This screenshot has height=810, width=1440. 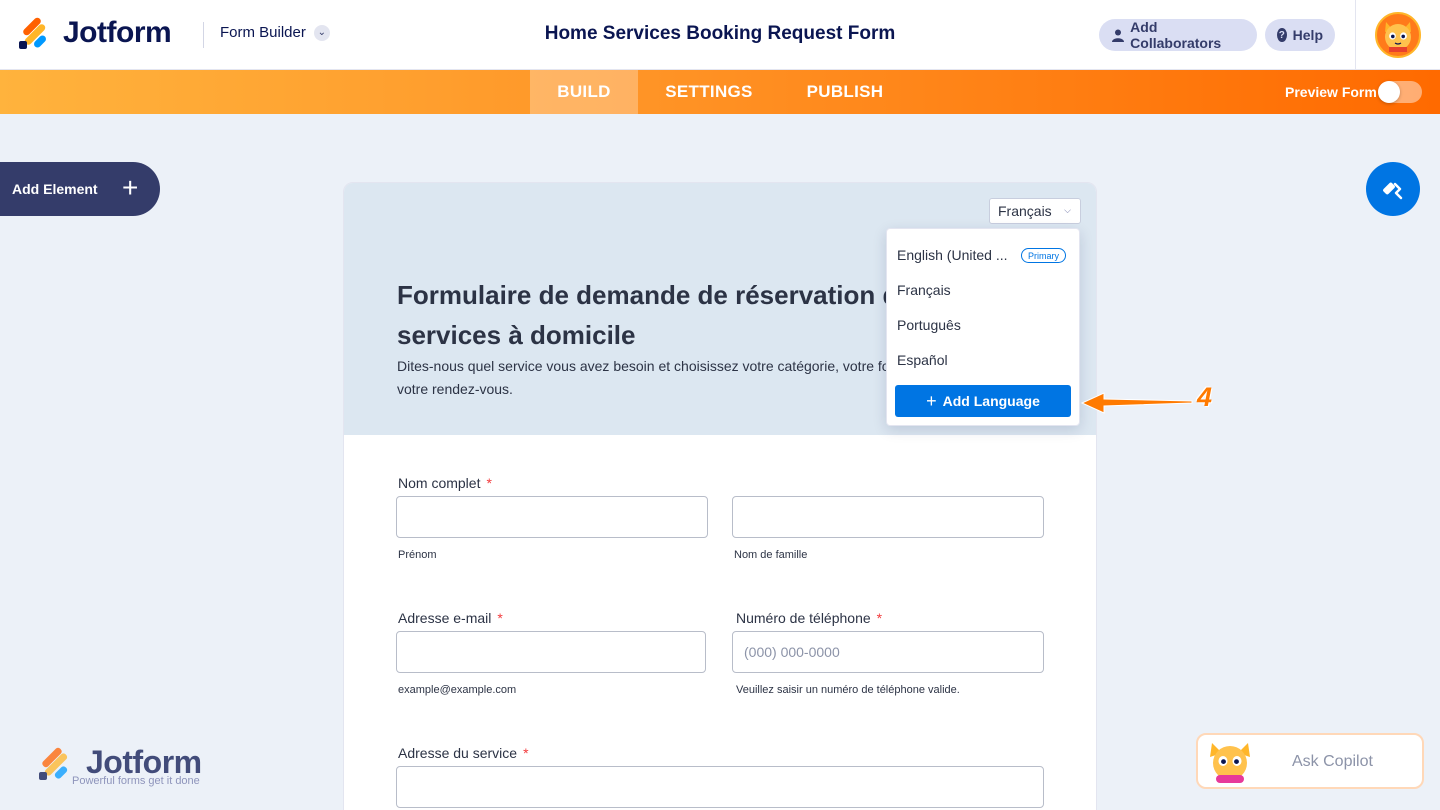 What do you see at coordinates (1307, 35) in the screenshot?
I see `help-label: Help` at bounding box center [1307, 35].